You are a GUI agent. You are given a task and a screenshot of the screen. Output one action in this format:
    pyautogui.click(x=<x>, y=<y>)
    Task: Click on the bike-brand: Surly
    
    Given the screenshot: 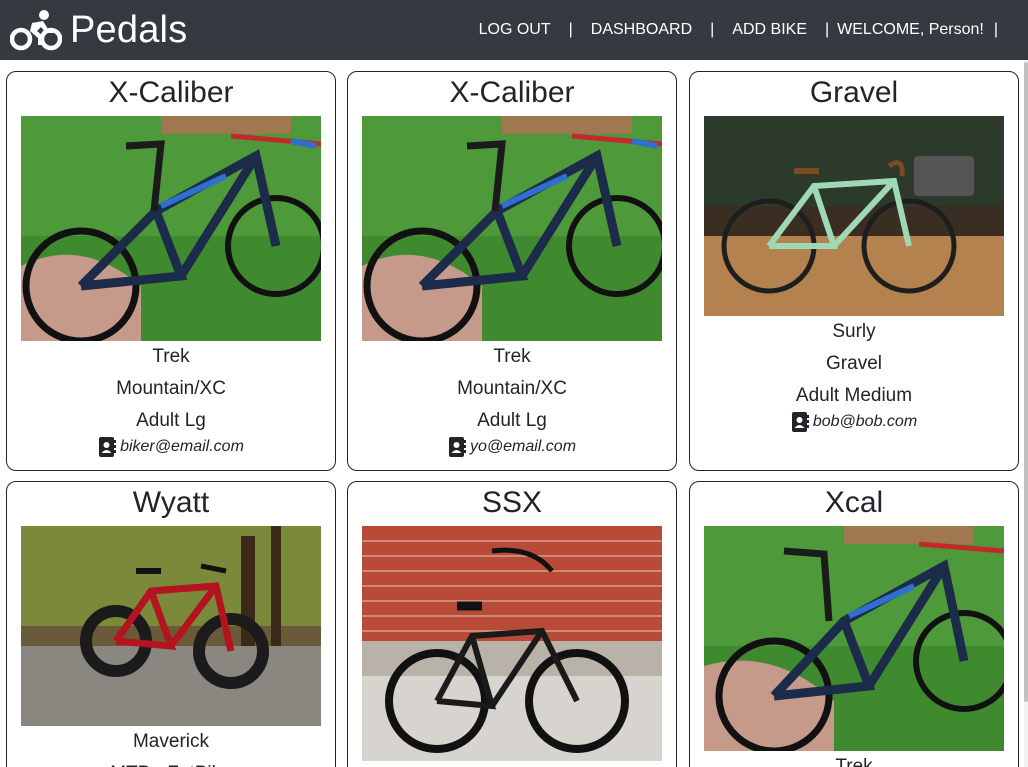 What is the action you would take?
    pyautogui.click(x=854, y=331)
    